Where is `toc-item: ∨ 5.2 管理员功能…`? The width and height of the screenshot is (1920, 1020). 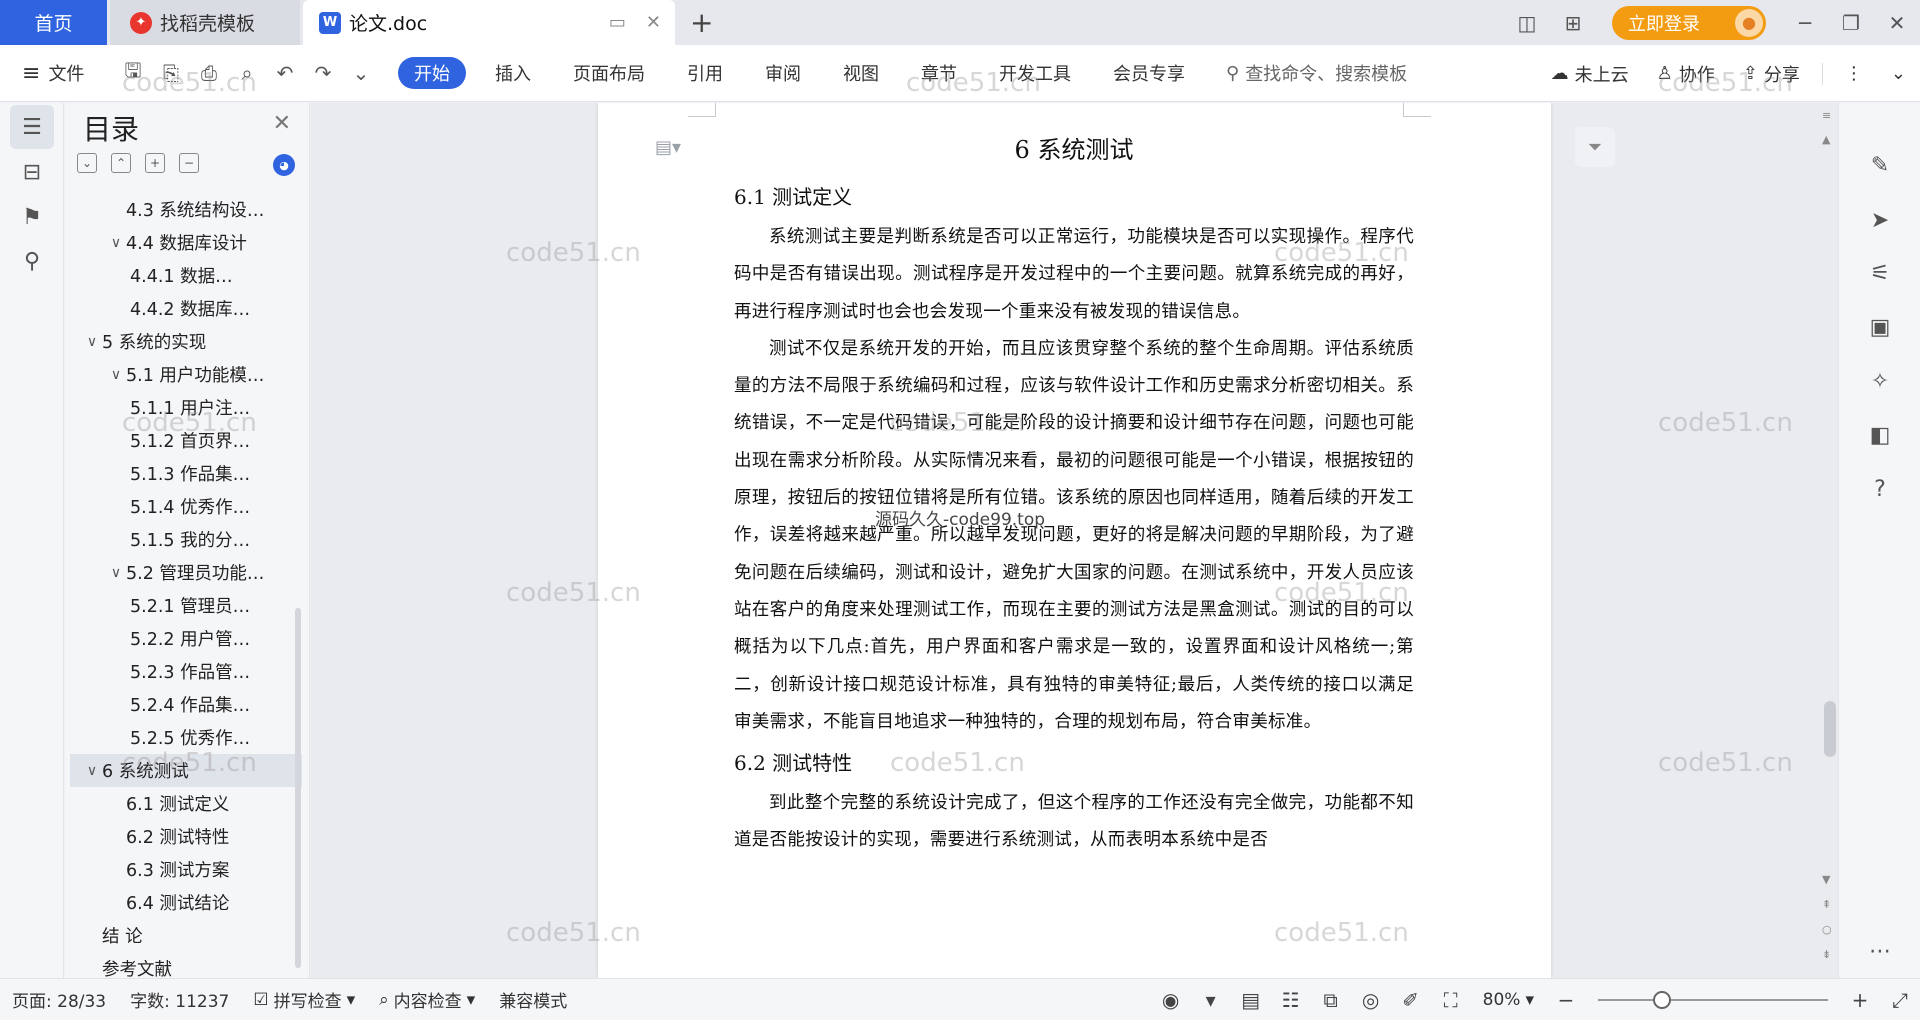 toc-item: ∨ 5.2 管理员功能… is located at coordinates (186, 572).